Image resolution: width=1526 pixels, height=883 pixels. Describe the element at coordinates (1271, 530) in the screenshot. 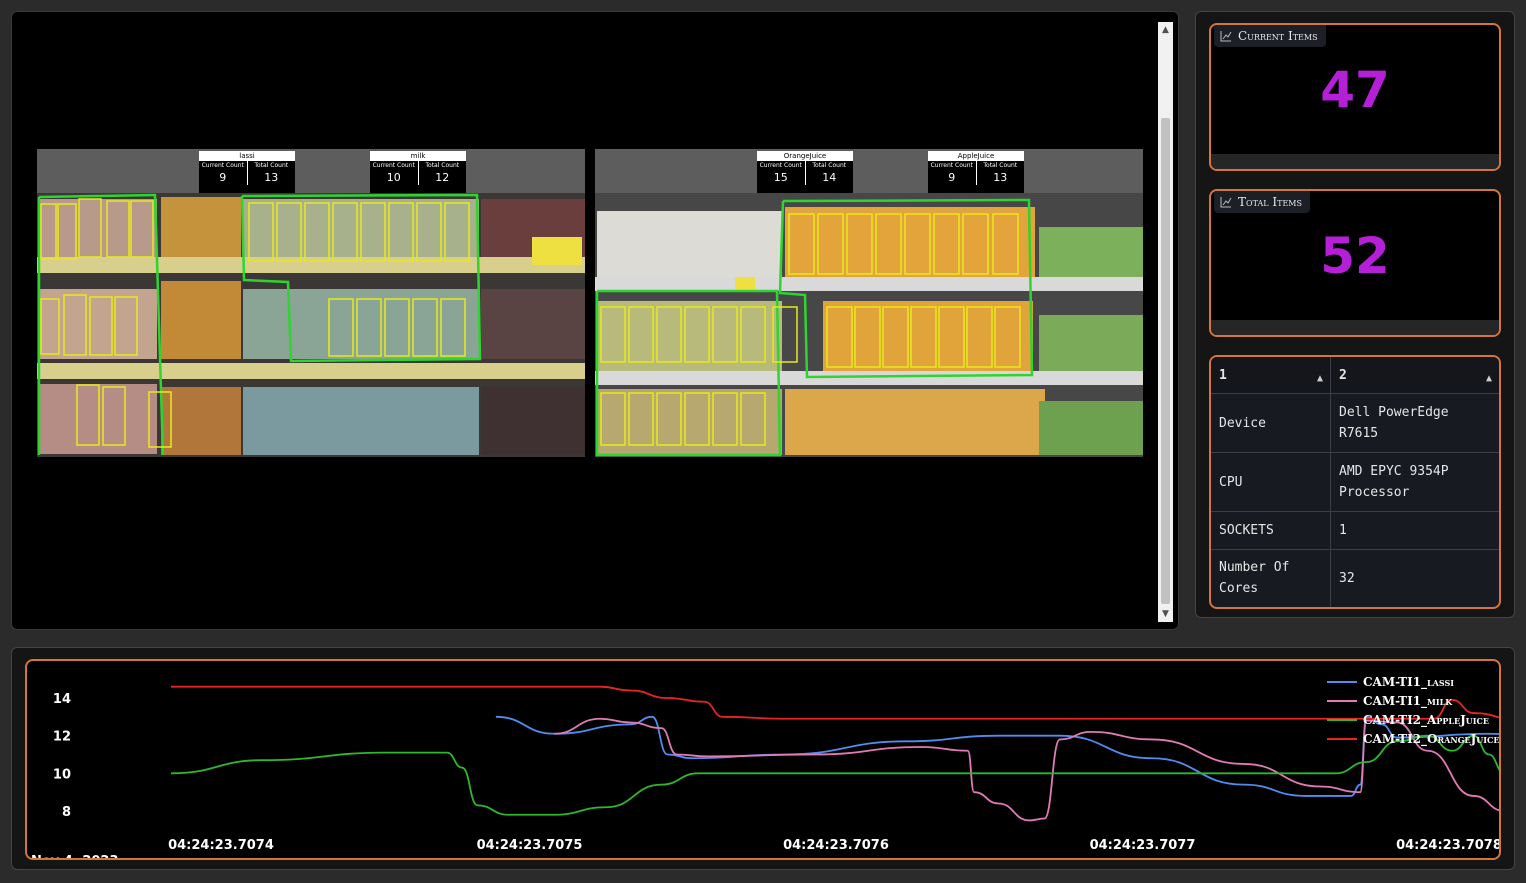

I see `table-cell-key: SOCKETS` at that location.